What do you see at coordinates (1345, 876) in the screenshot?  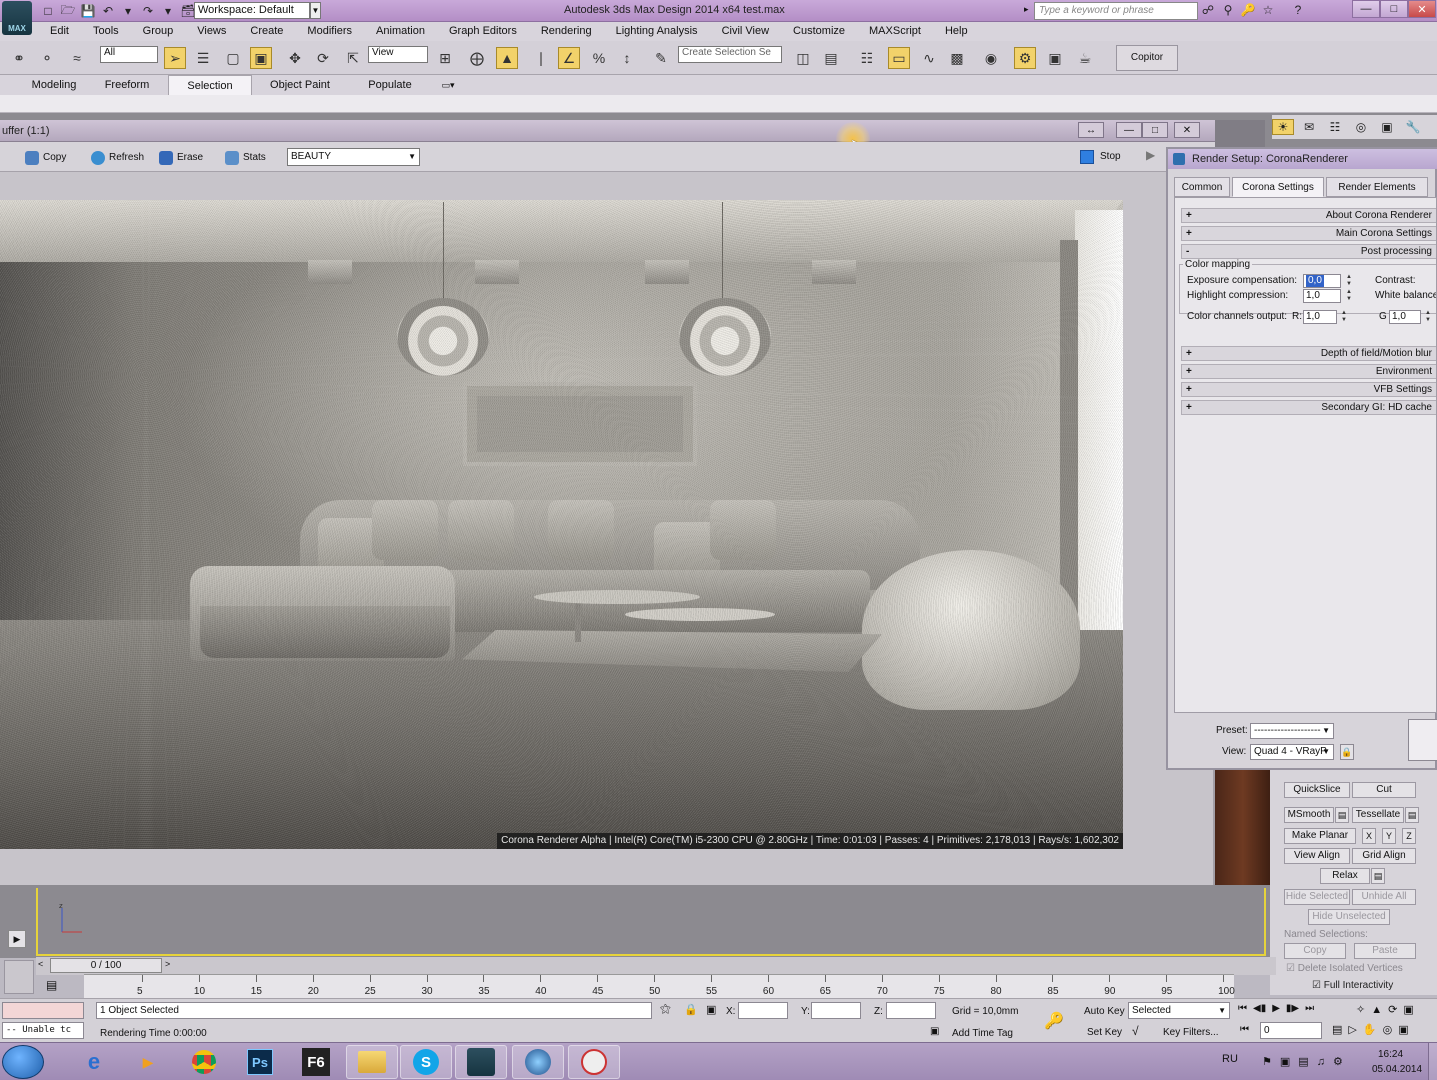 I see `relax-button: Relax` at bounding box center [1345, 876].